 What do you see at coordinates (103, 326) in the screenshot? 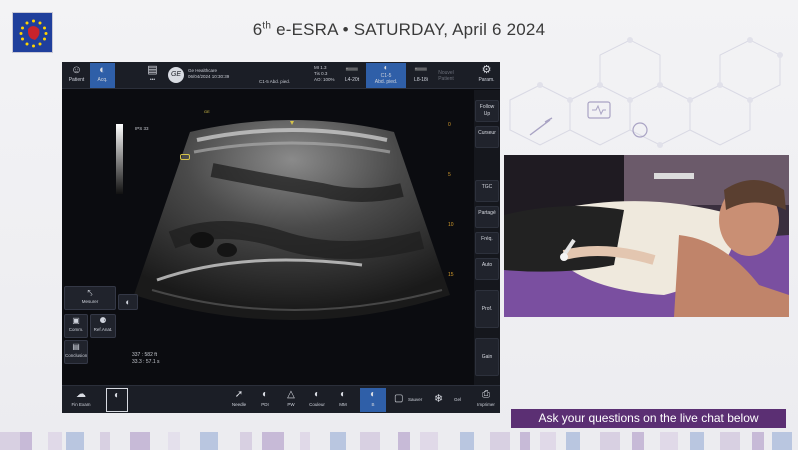
I see `body-mark-button: ⚈ Ref.Anat.` at bounding box center [103, 326].